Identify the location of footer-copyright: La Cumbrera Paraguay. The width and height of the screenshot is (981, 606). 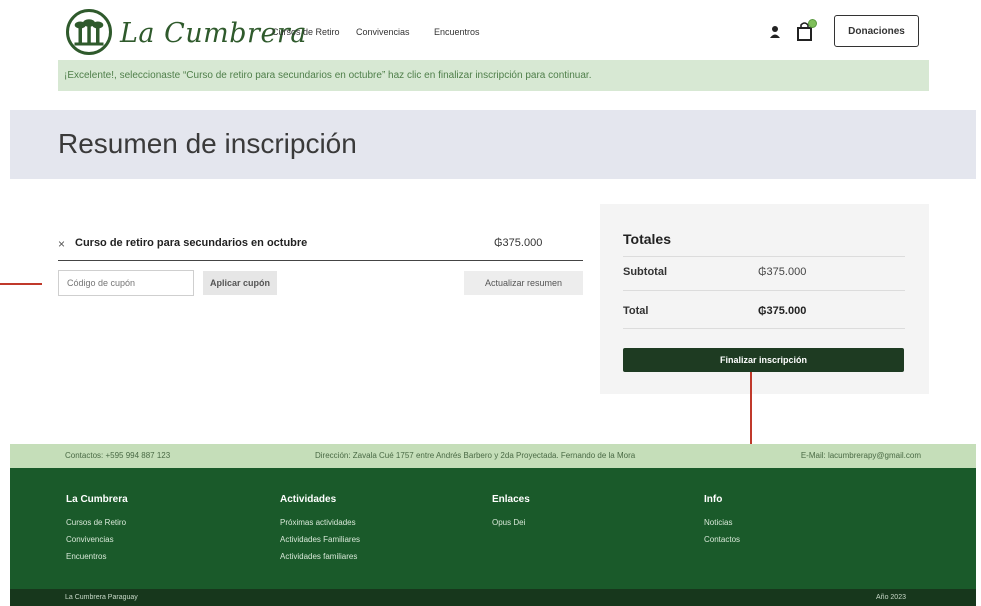
(101, 597).